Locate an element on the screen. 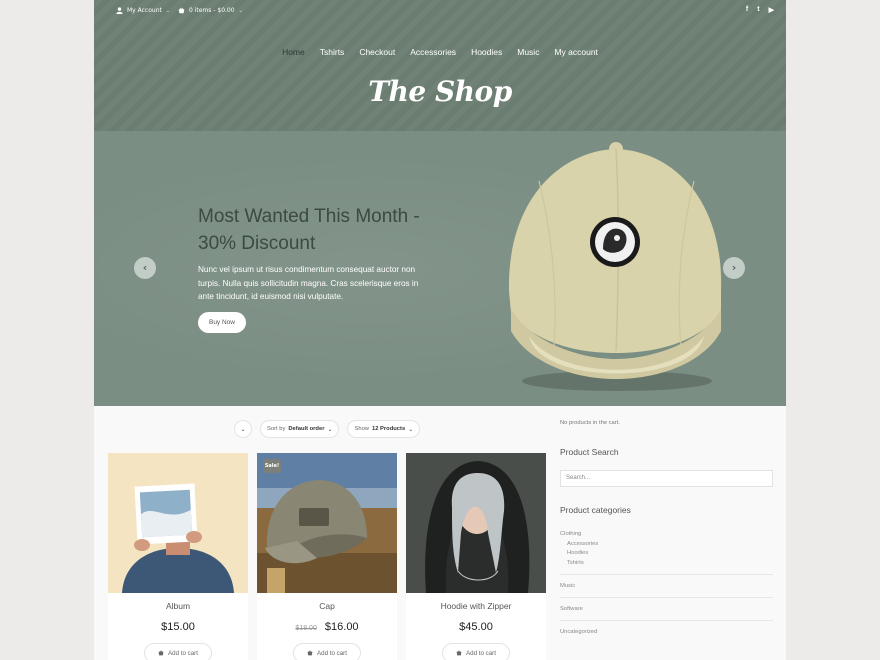 This screenshot has width=880, height=660. slider-prev-button: ‹ is located at coordinates (145, 268).